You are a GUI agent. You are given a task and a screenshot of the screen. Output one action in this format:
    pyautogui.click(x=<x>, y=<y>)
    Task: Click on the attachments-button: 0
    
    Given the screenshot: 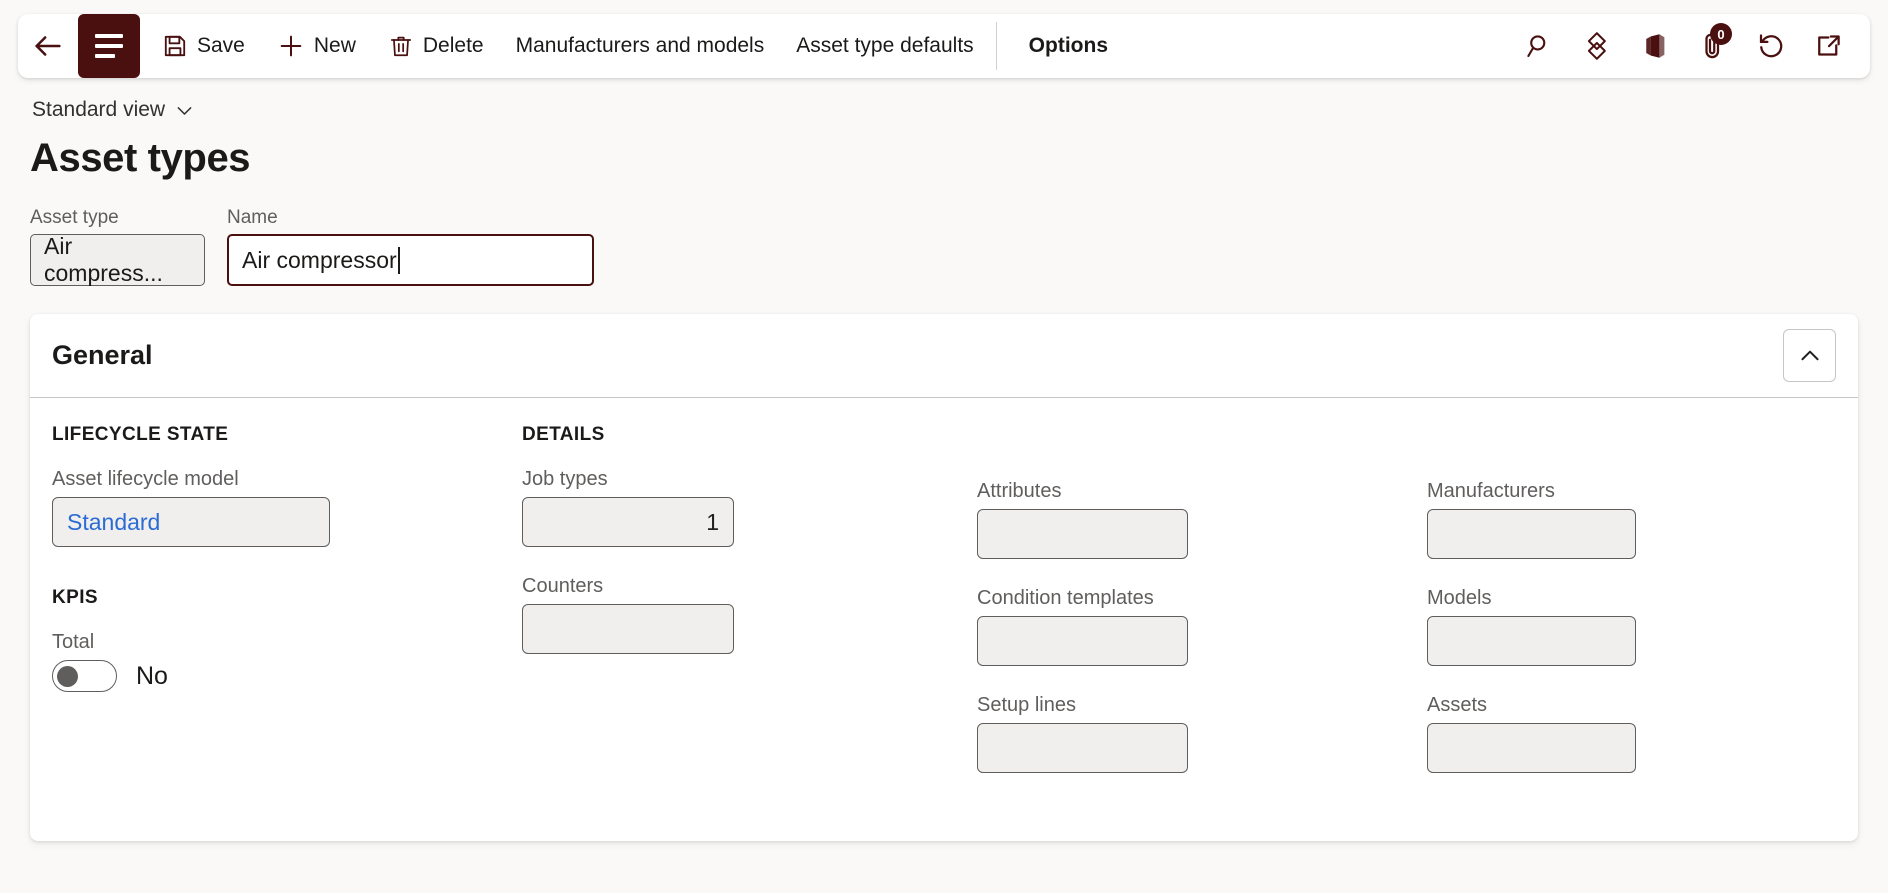 What is the action you would take?
    pyautogui.click(x=1713, y=46)
    